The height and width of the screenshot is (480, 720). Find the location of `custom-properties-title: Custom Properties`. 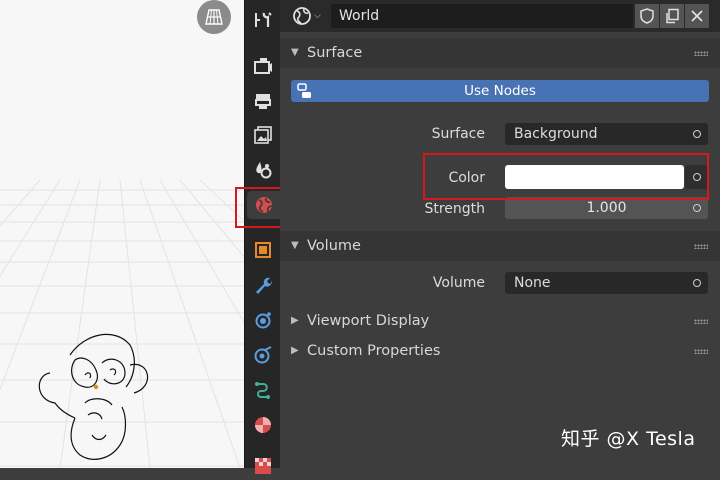

custom-properties-title: Custom Properties is located at coordinates (374, 351).